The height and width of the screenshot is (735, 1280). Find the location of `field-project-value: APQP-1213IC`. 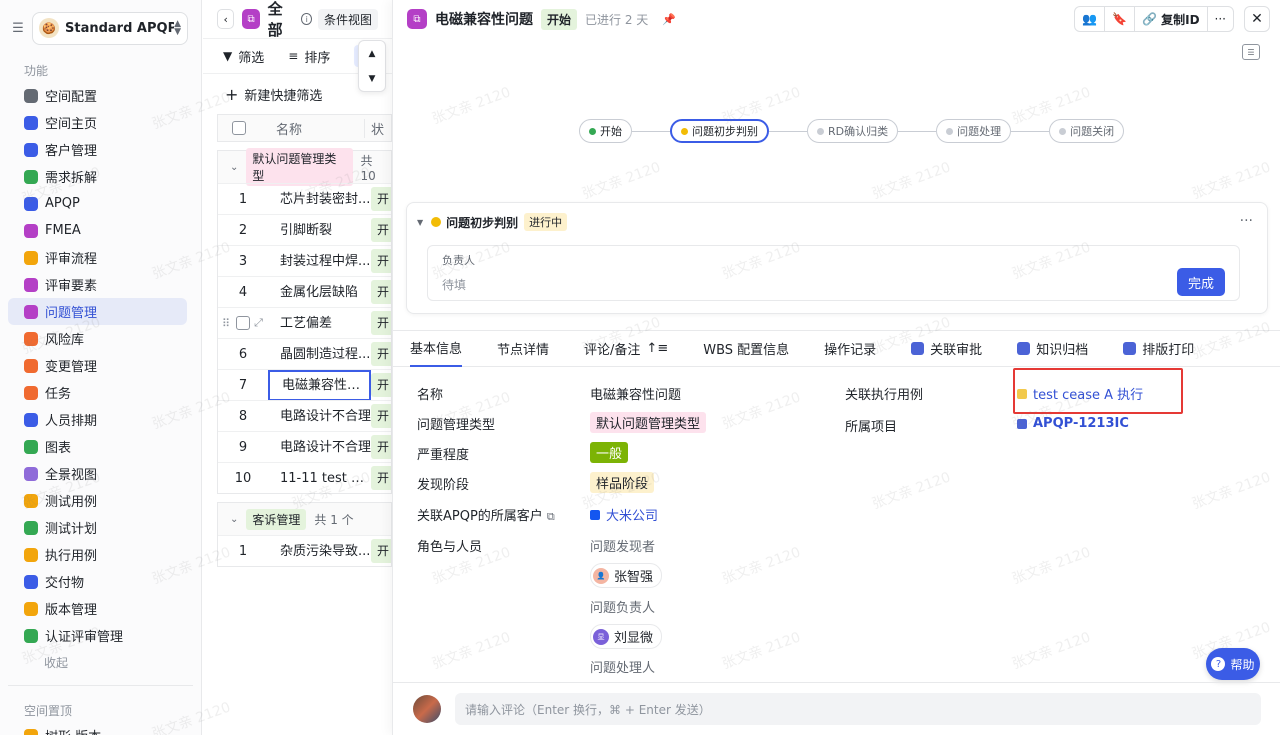

field-project-value: APQP-1213IC is located at coordinates (1073, 423).